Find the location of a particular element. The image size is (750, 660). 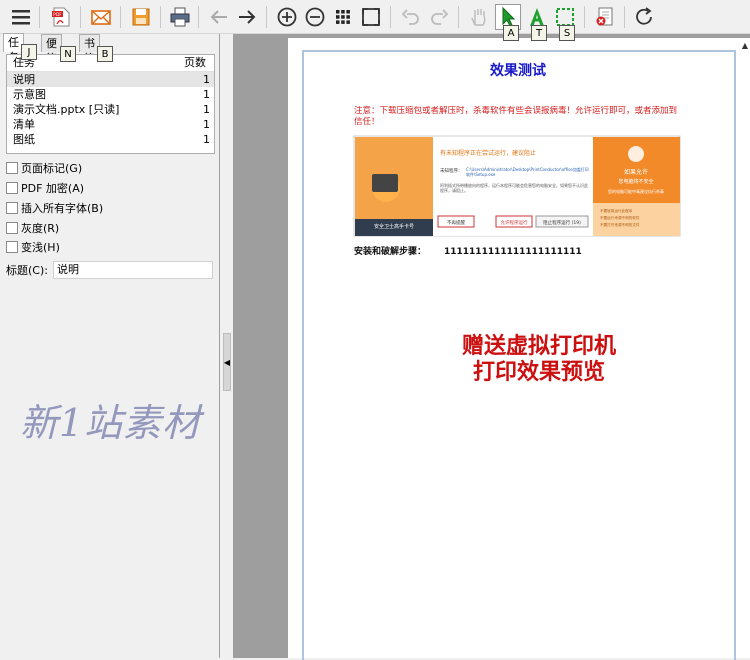

doc-heading: 效果测试 is located at coordinates (518, 70).